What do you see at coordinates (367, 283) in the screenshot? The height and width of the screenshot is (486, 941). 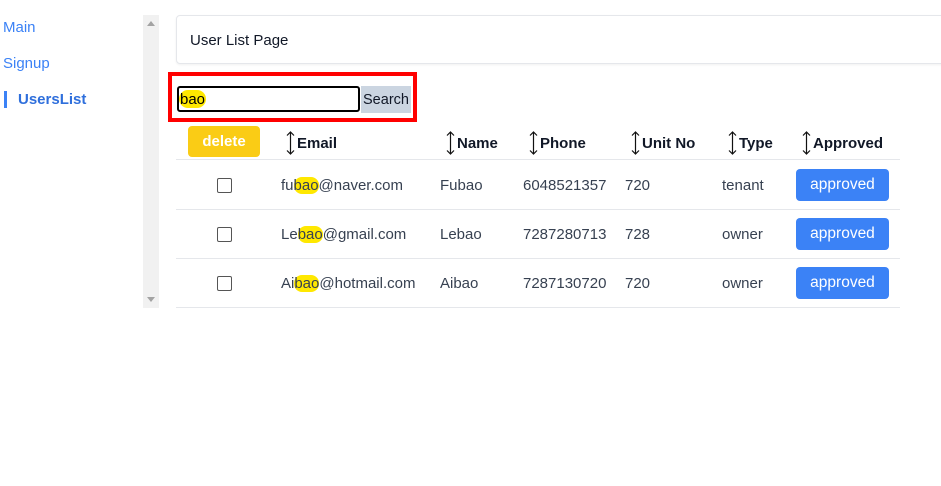 I see `email-text: @hotmail.com` at bounding box center [367, 283].